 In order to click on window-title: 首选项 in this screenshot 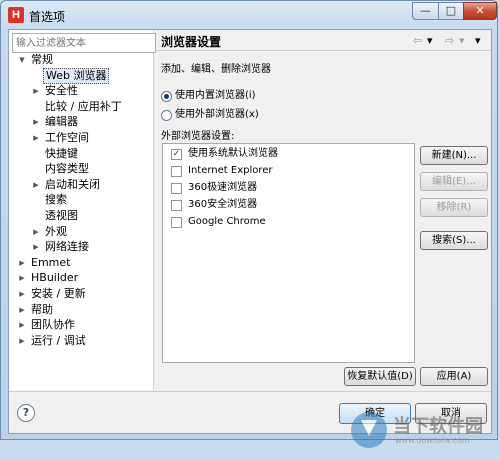, I will do `click(47, 17)`.